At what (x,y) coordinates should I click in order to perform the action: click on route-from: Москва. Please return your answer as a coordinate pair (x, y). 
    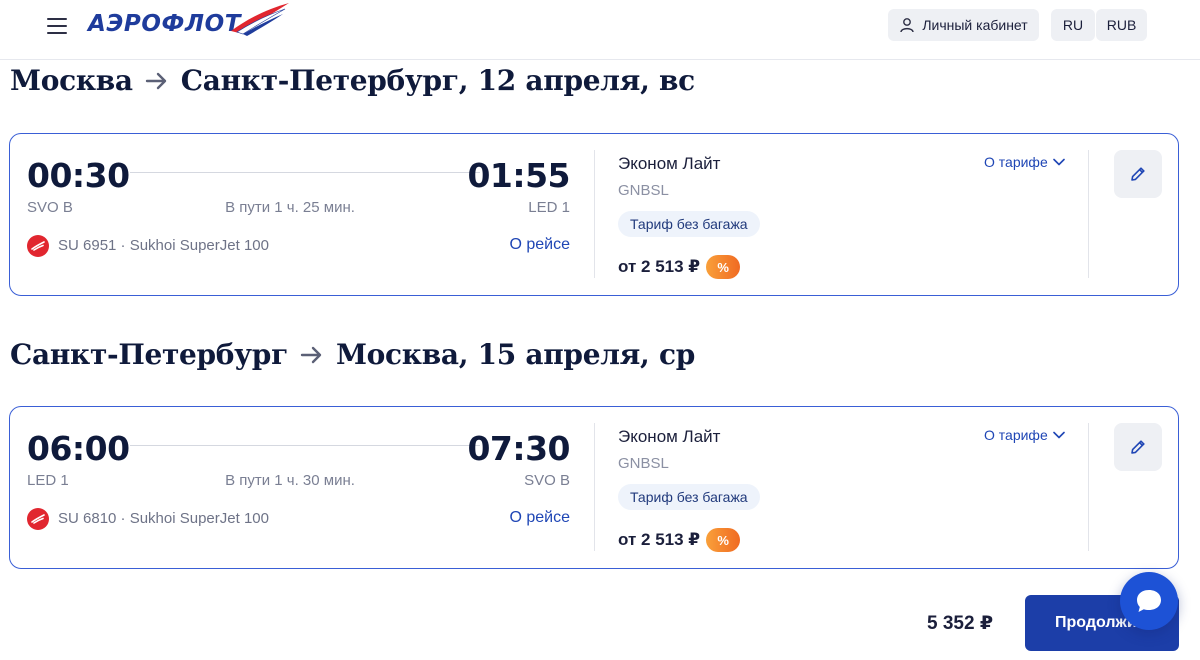
    Looking at the image, I should click on (71, 80).